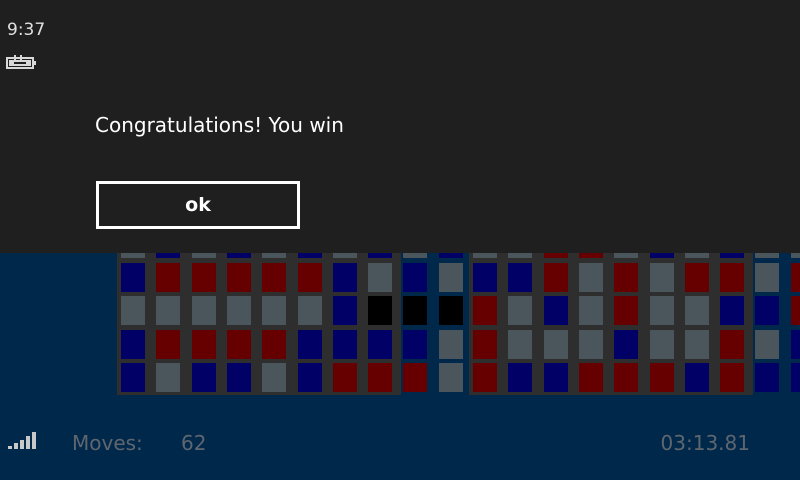 This screenshot has width=800, height=480. What do you see at coordinates (22, 64) in the screenshot?
I see `battery-charging-icon` at bounding box center [22, 64].